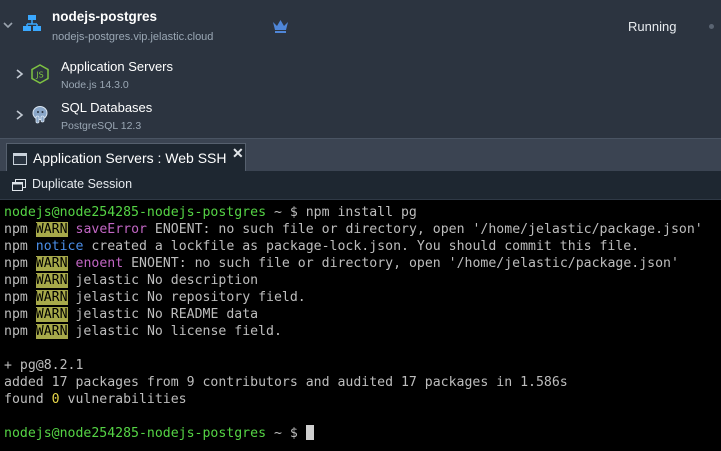  I want to click on chevron-down-icon, so click(8, 25).